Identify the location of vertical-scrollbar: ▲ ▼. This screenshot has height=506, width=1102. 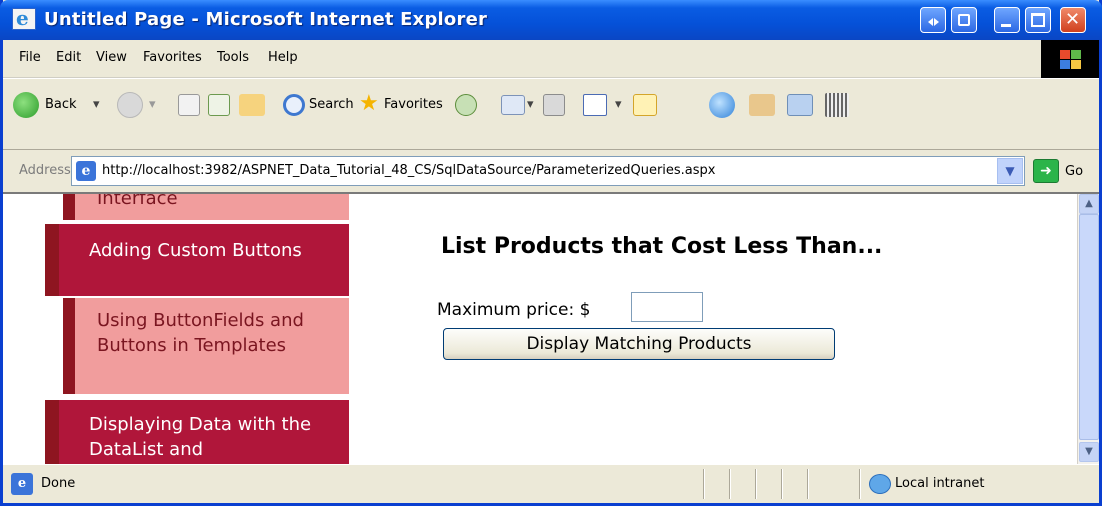
(1088, 329).